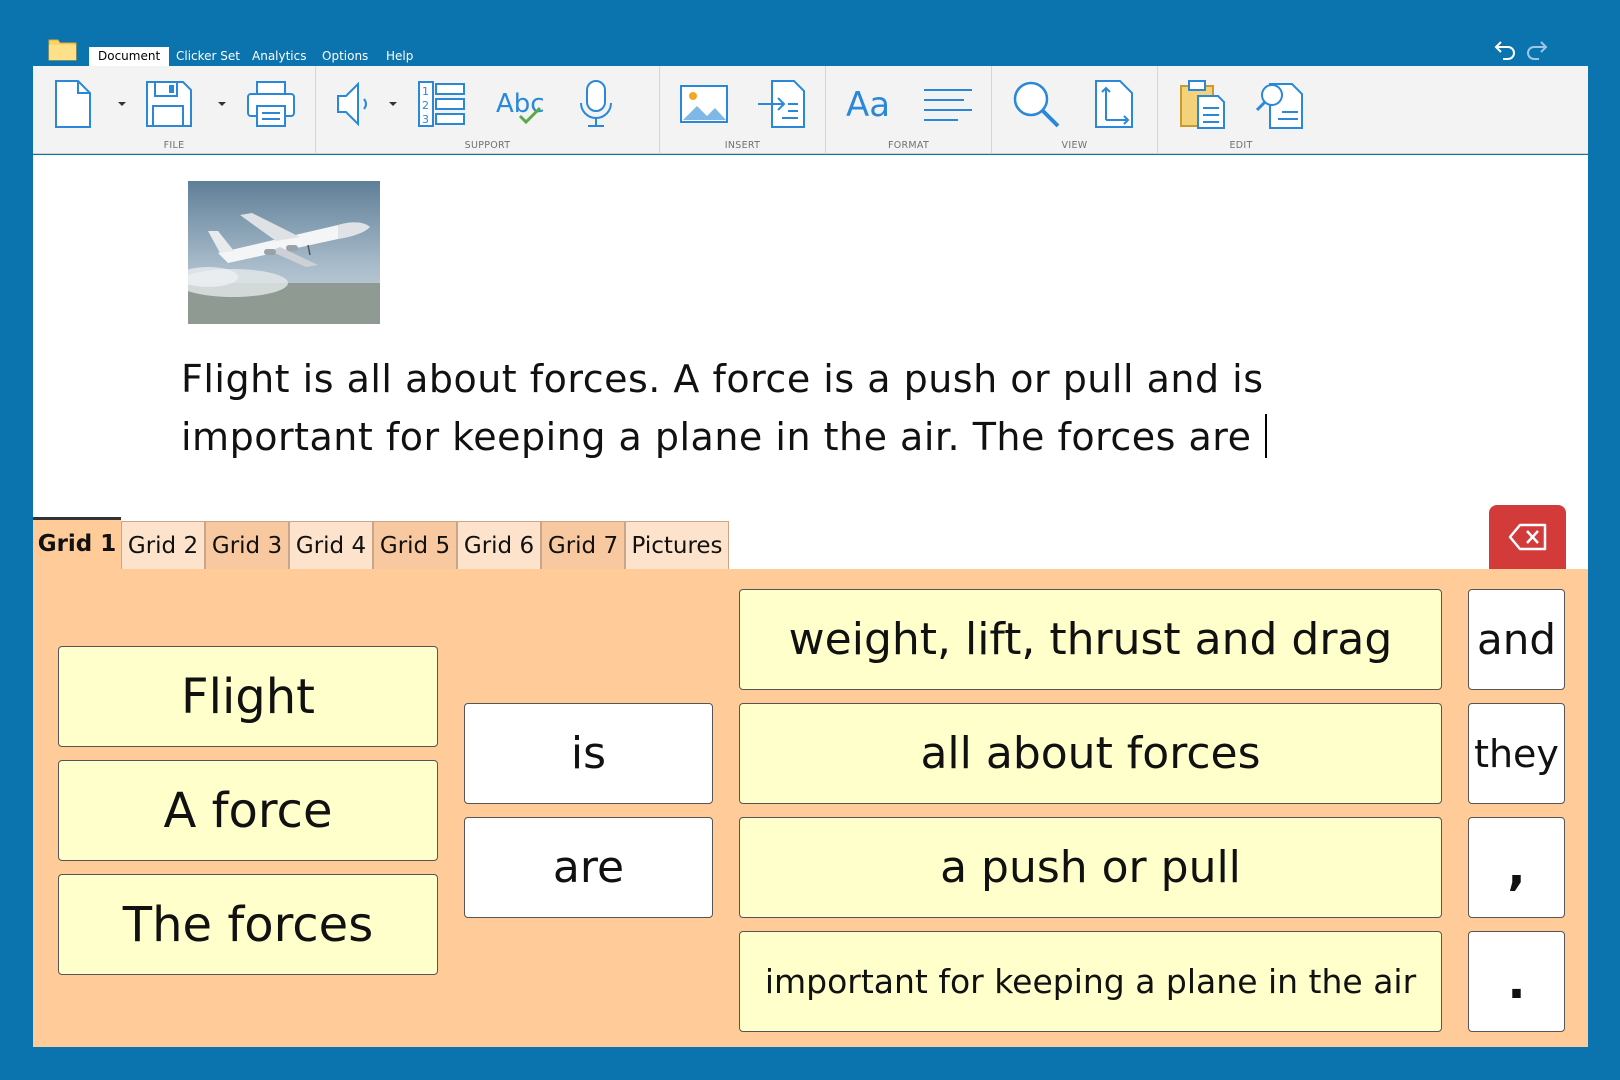  I want to click on menu-tab-options: Options, so click(345, 56).